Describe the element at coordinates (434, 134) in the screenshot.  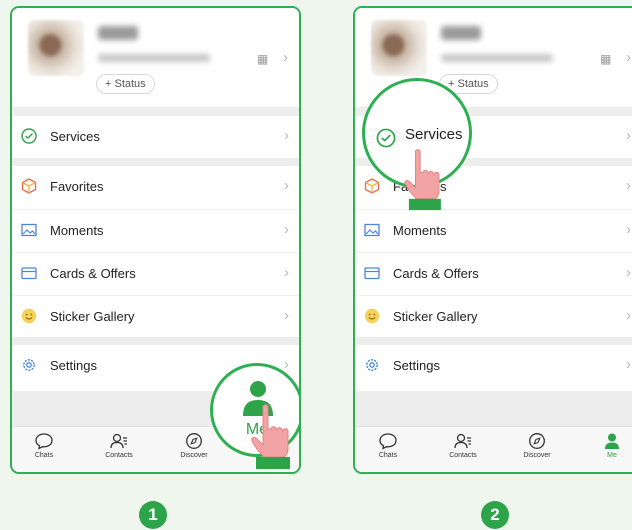
I see `magnified-services-label: Services` at that location.